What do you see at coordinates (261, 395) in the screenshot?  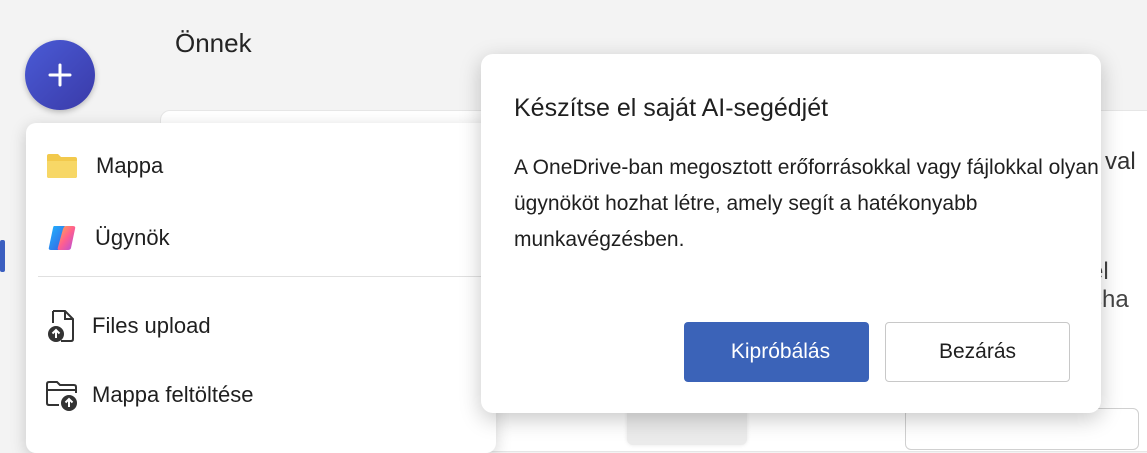 I see `menu-item-folder-upload: Mappa feltöltése` at bounding box center [261, 395].